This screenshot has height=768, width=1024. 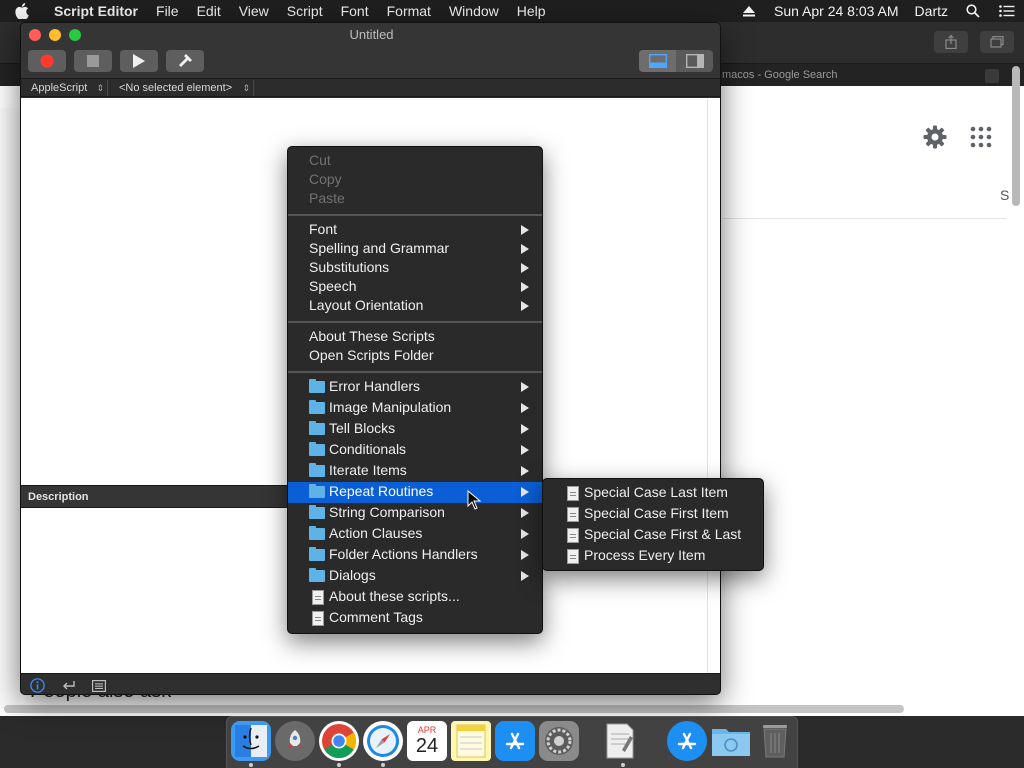 What do you see at coordinates (935, 137) in the screenshot?
I see `settings-gear-icon` at bounding box center [935, 137].